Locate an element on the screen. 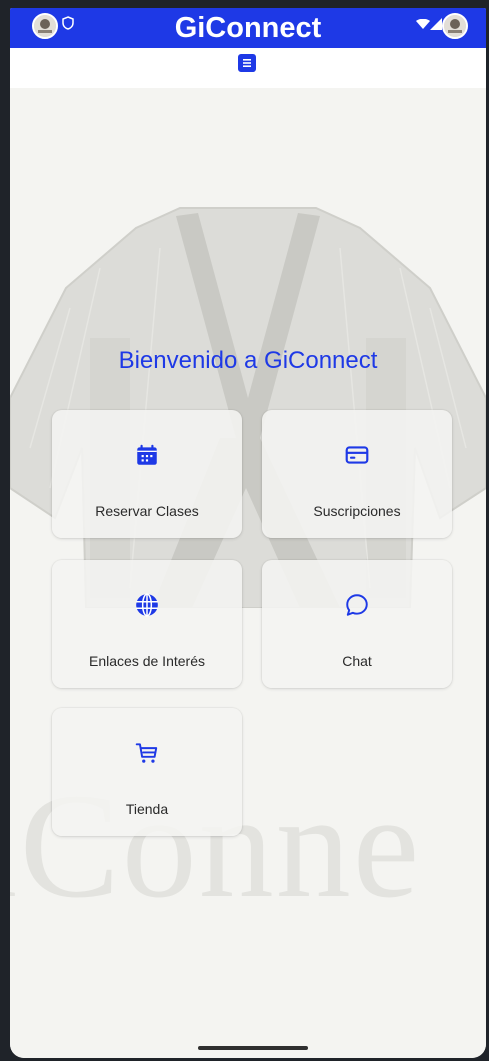 Image resolution: width=489 pixels, height=1061 pixels. menu-bar is located at coordinates (248, 68).